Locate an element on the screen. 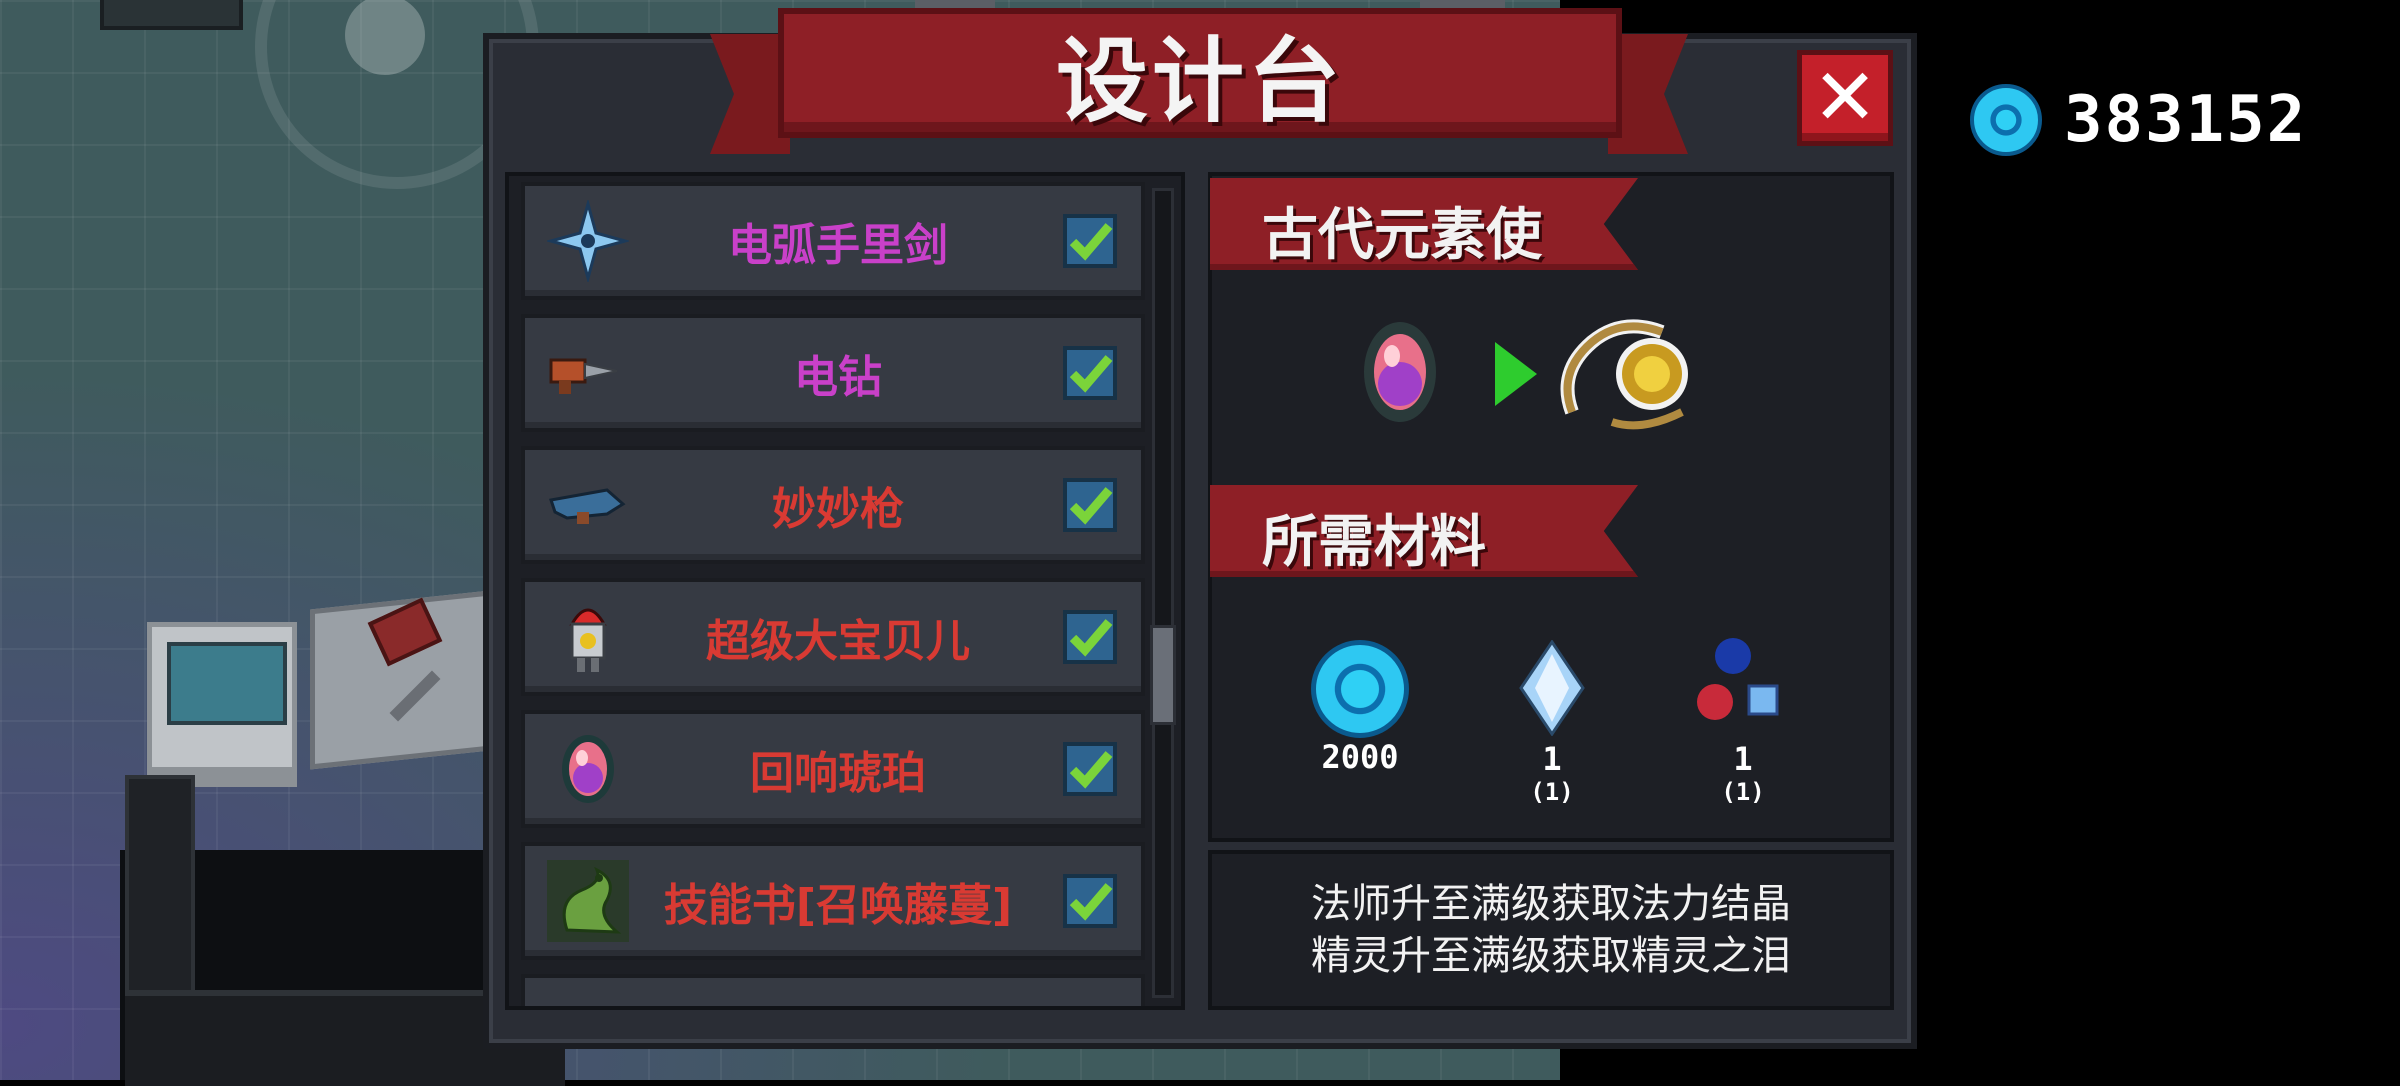 Image resolution: width=2400 pixels, height=1086 pixels. character-title: 古代元素使 is located at coordinates (1402, 235).